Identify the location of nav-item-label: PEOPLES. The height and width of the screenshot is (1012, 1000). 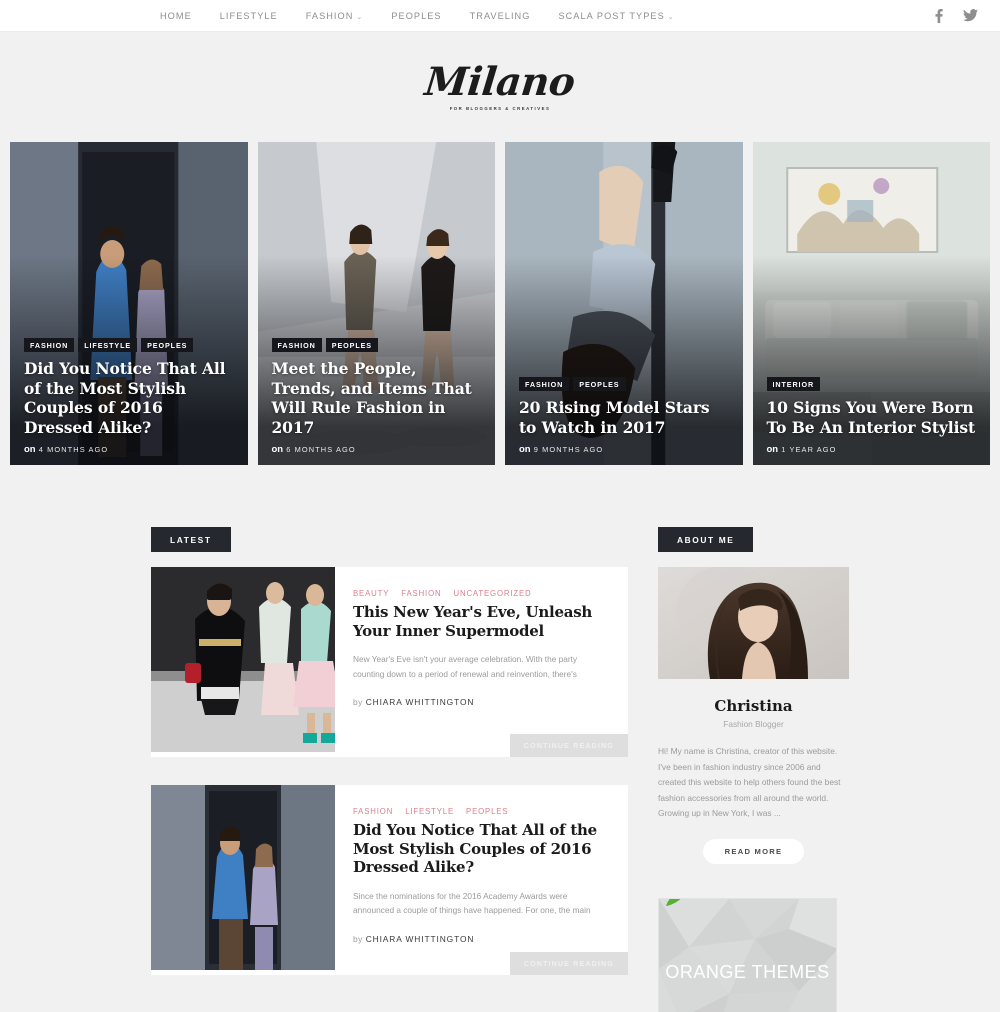
(416, 15).